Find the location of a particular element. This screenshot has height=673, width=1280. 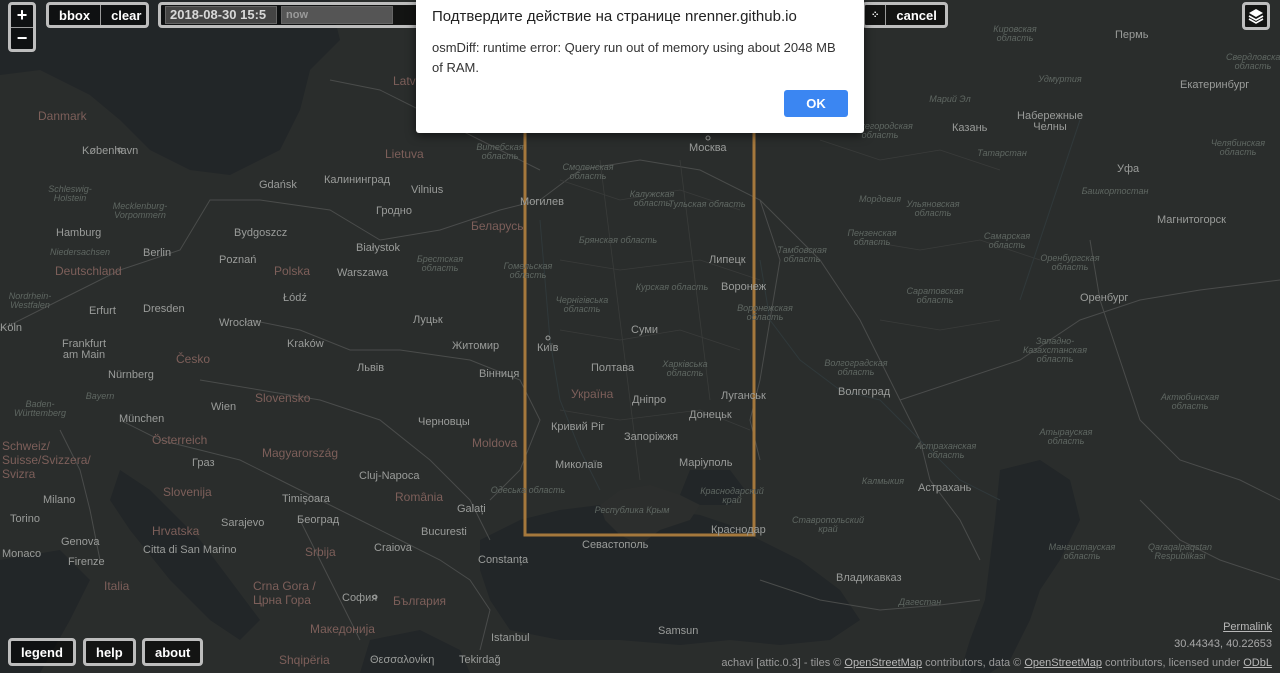

city-label: Донецьк is located at coordinates (710, 415).